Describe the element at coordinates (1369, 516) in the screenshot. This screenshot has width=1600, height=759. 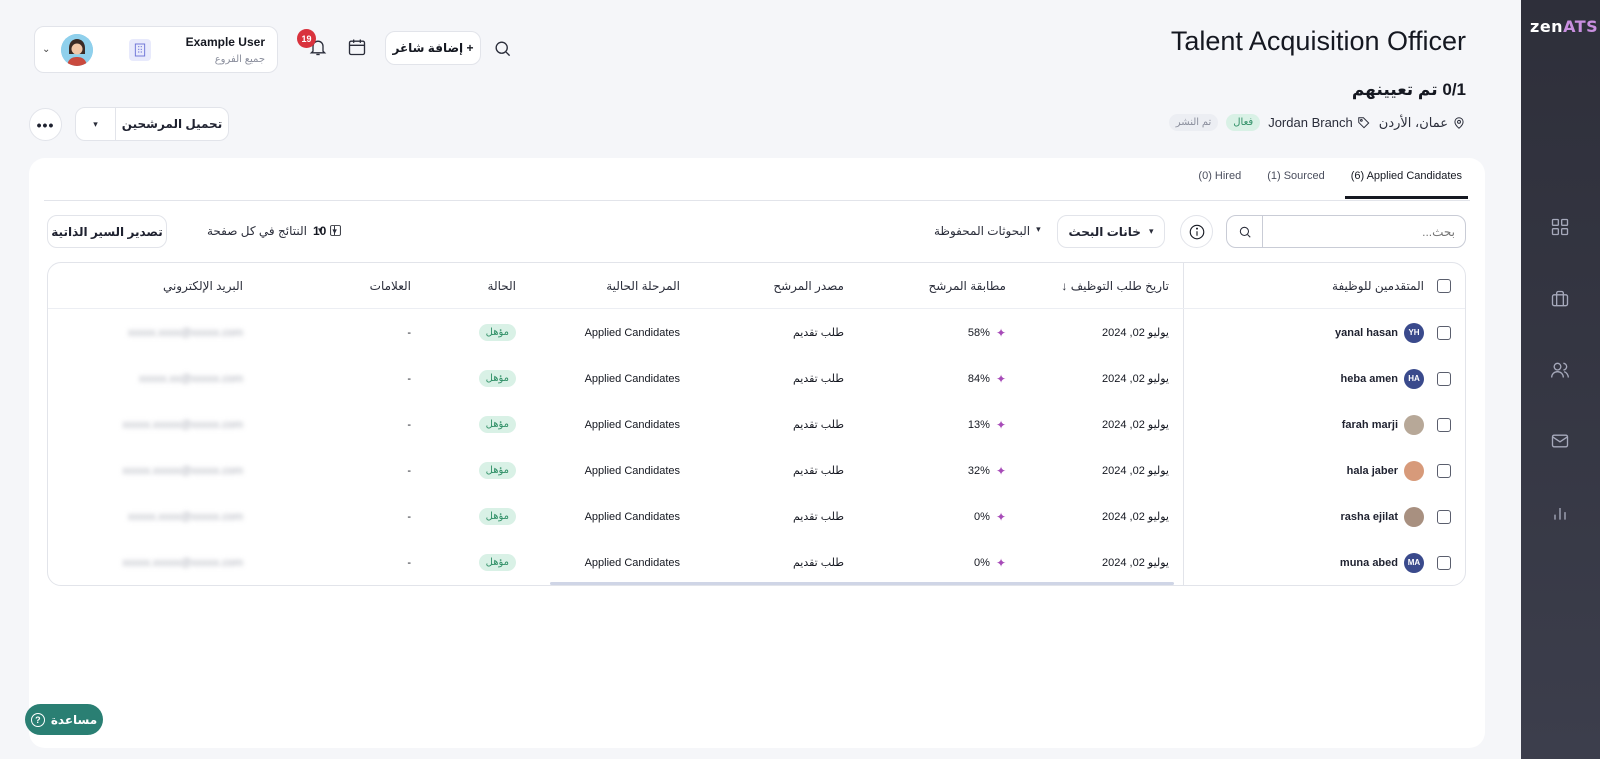
I see `candidate-name: rasha ejilat` at that location.